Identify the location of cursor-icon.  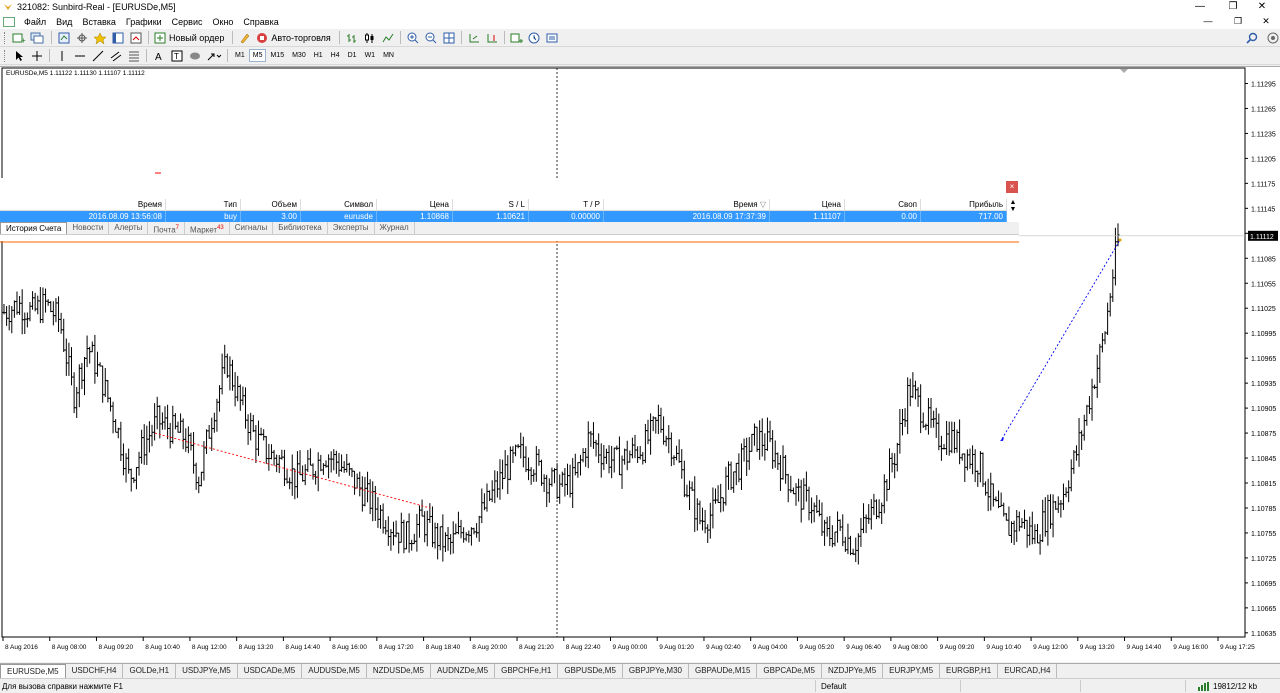
(19, 56).